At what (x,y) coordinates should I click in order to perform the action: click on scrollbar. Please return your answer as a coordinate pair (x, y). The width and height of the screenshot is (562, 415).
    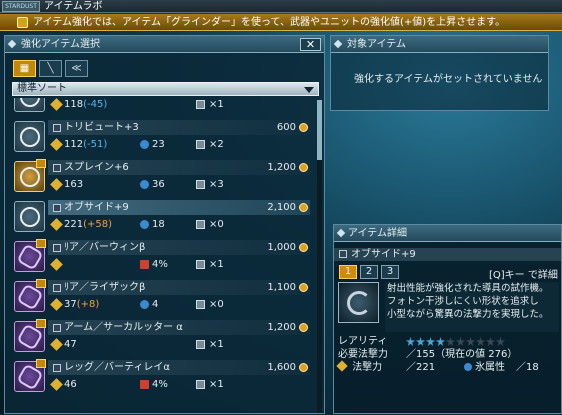
    Looking at the image, I should click on (319, 256).